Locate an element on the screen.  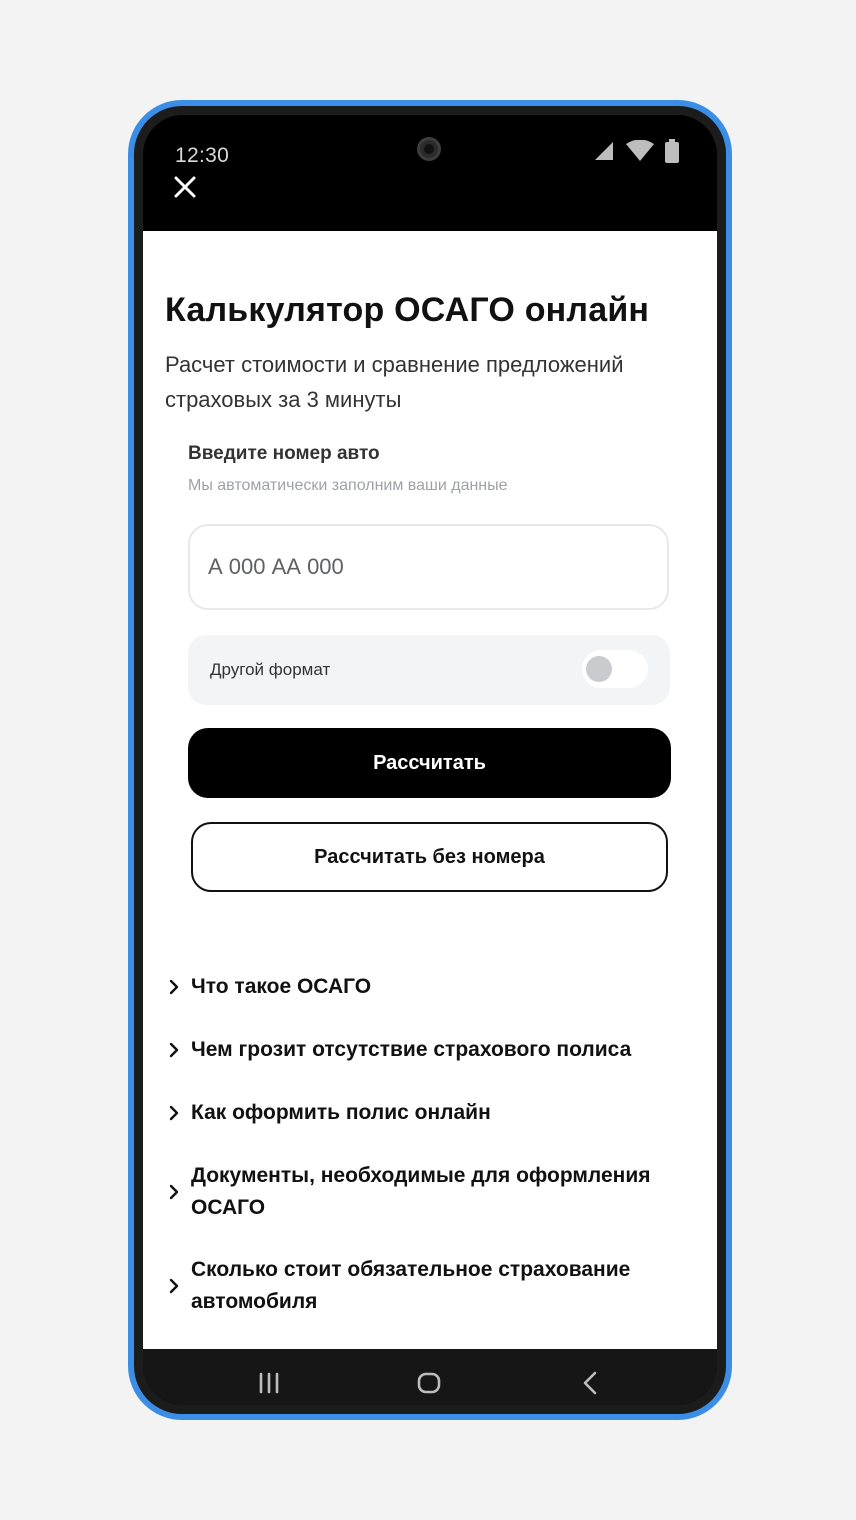
plate-field-hint: Мы автоматически заполним ваши данные is located at coordinates (348, 485).